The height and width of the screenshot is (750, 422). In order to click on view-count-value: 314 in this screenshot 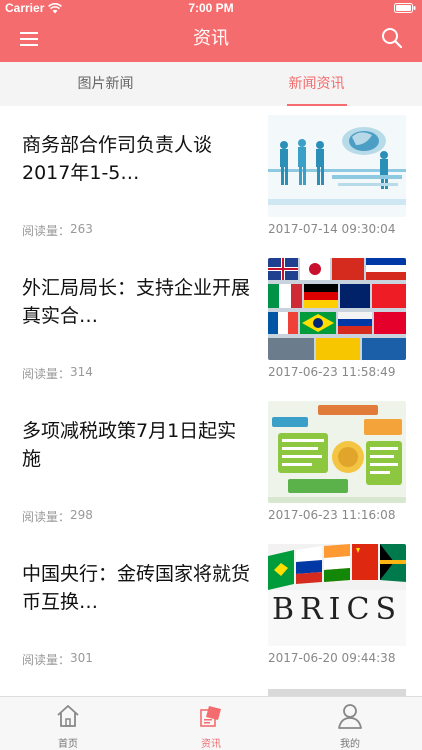, I will do `click(81, 372)`.